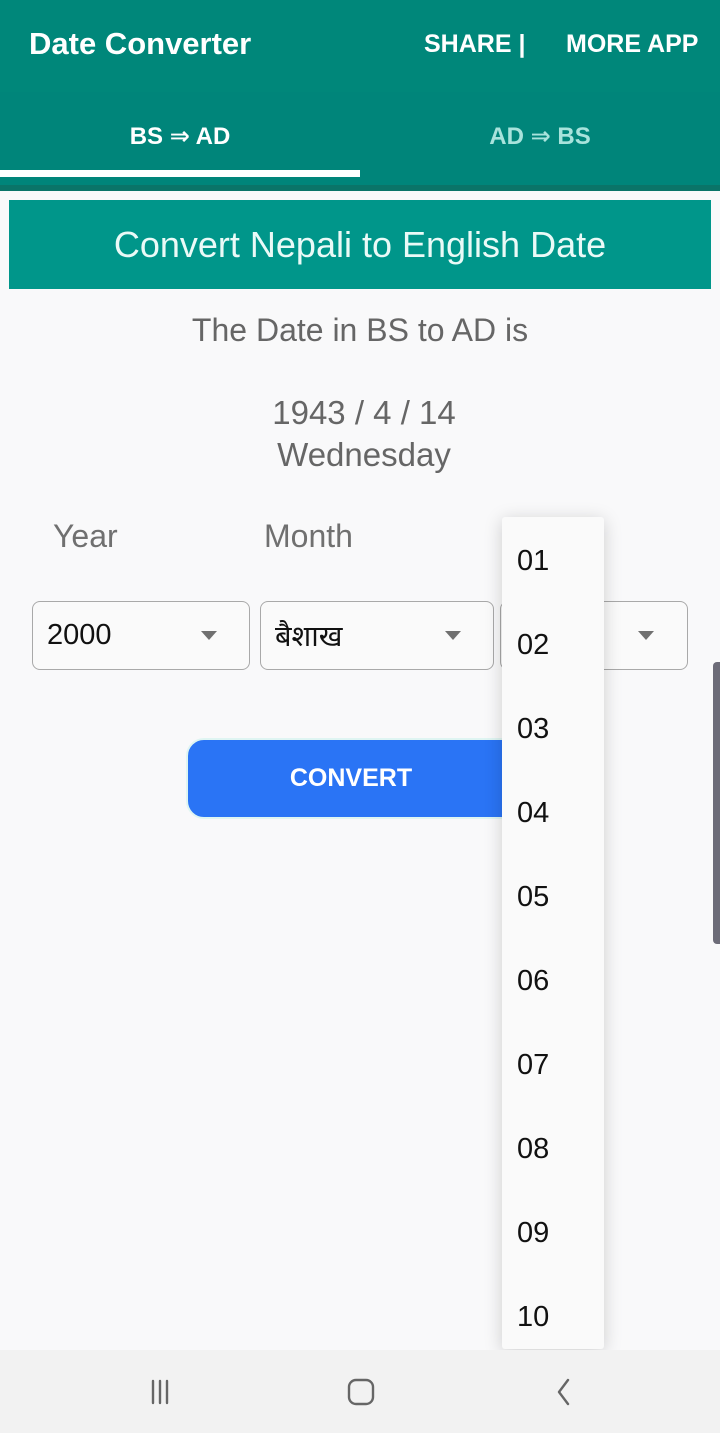 The width and height of the screenshot is (720, 1433). Describe the element at coordinates (160, 1392) in the screenshot. I see `recent-apps-icon` at that location.